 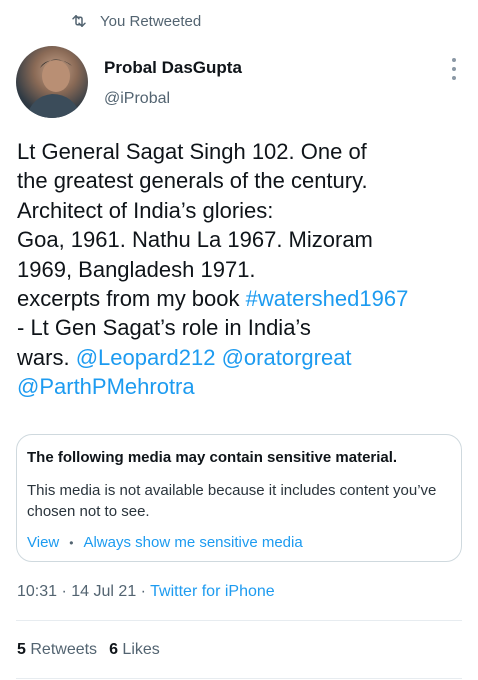 I want to click on likes-stat: 6 Likes, so click(x=134, y=650).